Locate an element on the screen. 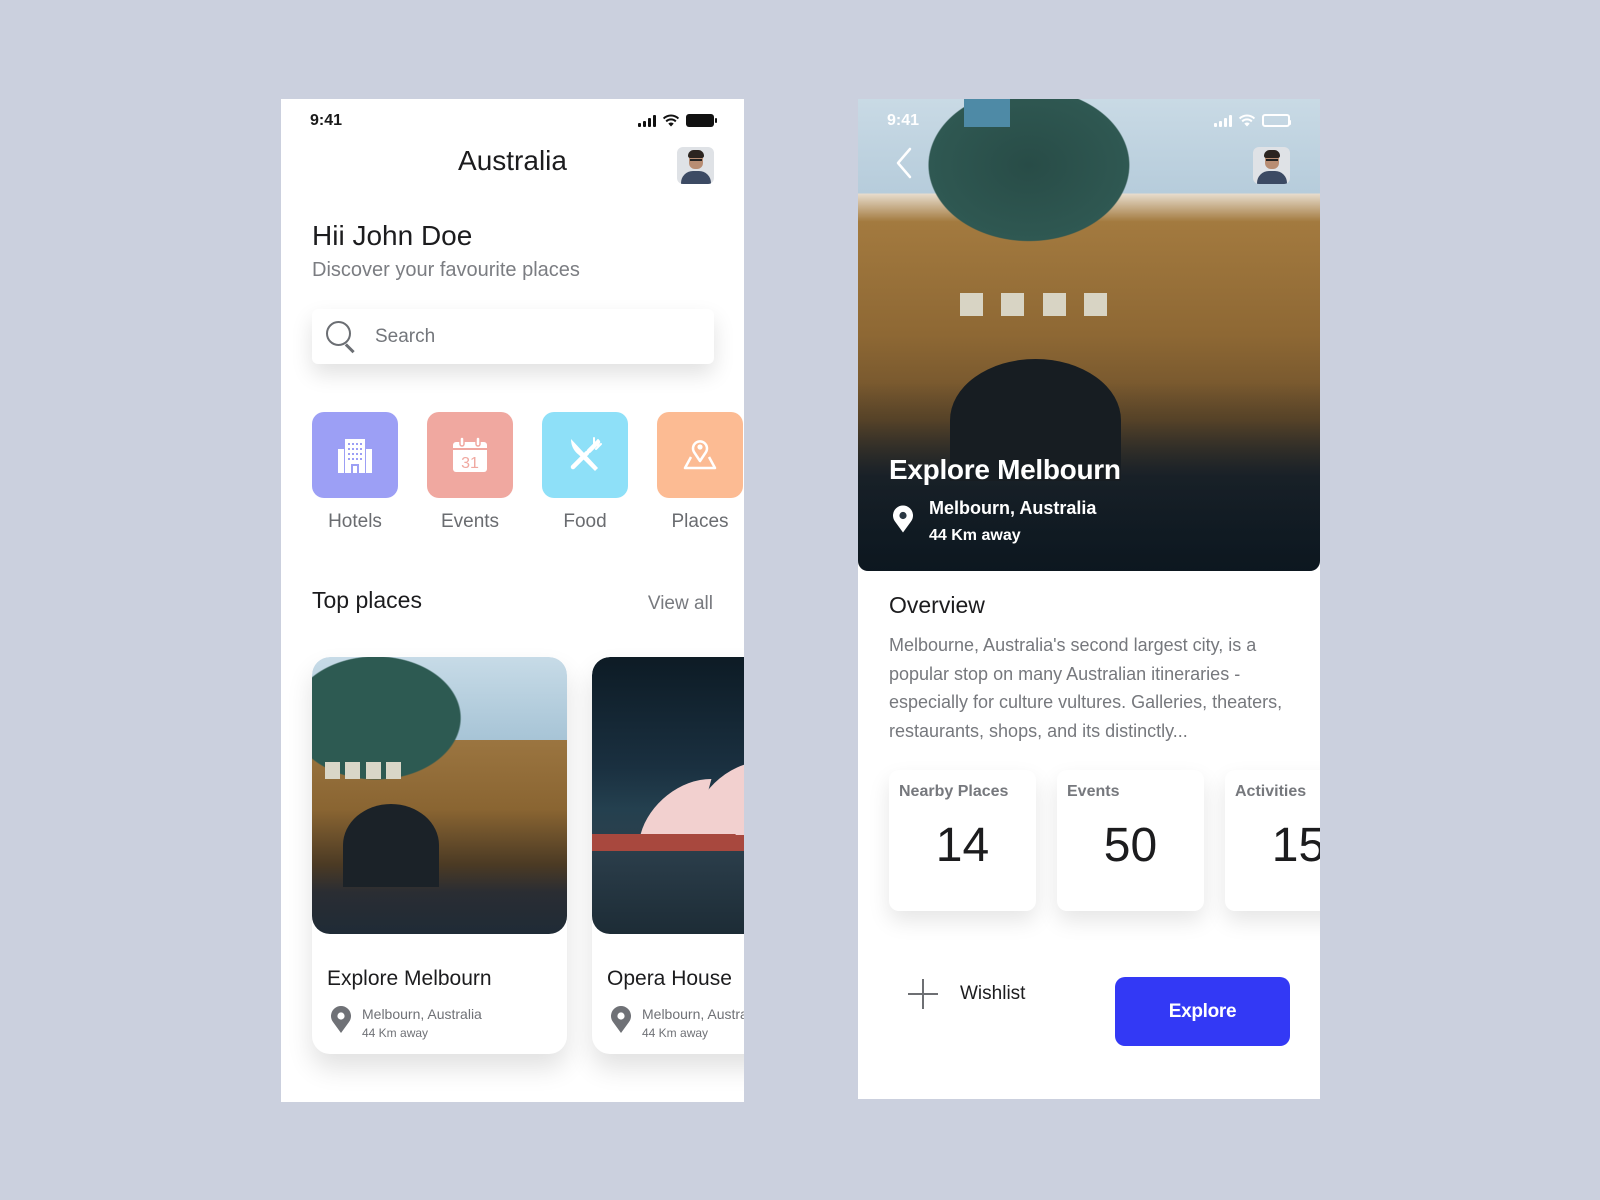  greeting: Hii John Doe is located at coordinates (392, 235).